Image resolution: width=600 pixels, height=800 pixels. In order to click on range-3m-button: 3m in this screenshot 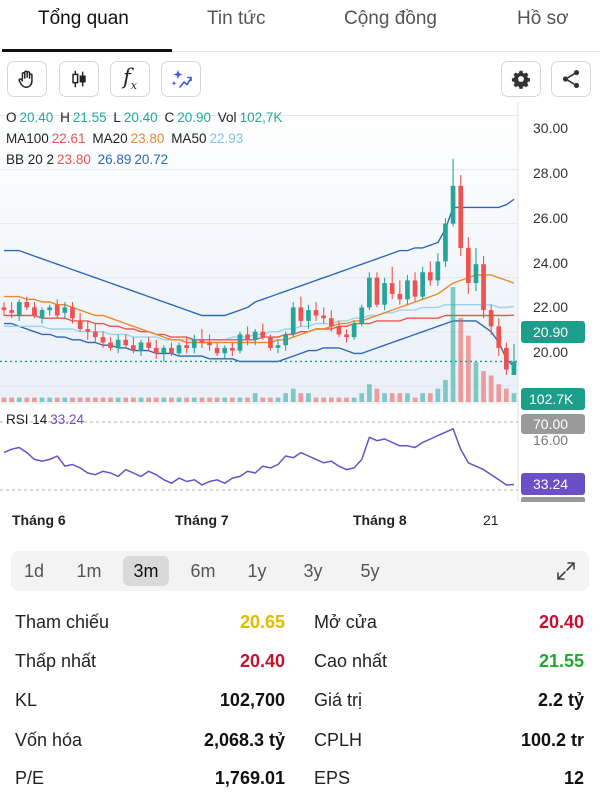, I will do `click(146, 571)`.